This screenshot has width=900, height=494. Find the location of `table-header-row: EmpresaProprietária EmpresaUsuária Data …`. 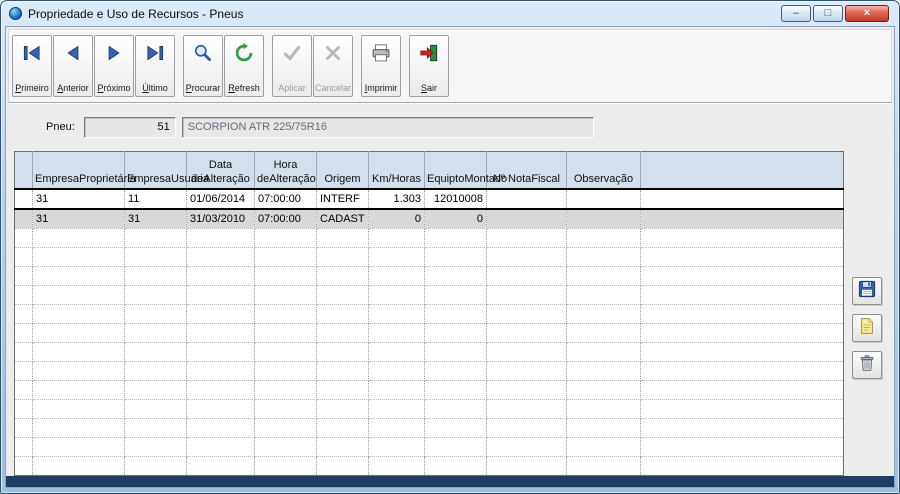

table-header-row: EmpresaProprietária EmpresaUsuária Data … is located at coordinates (429, 170).